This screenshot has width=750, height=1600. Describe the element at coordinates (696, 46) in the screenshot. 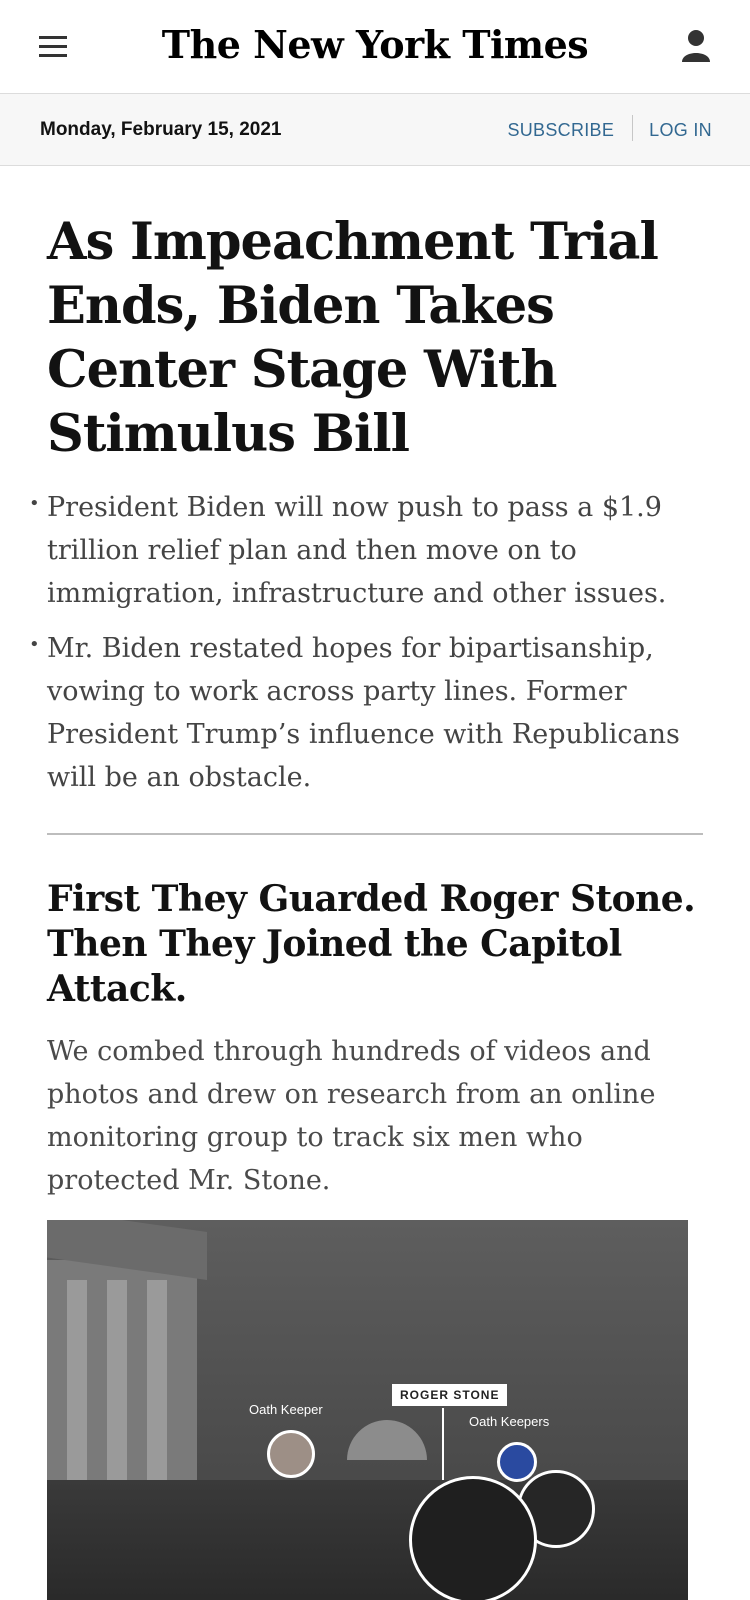

I see `user-account-icon` at that location.